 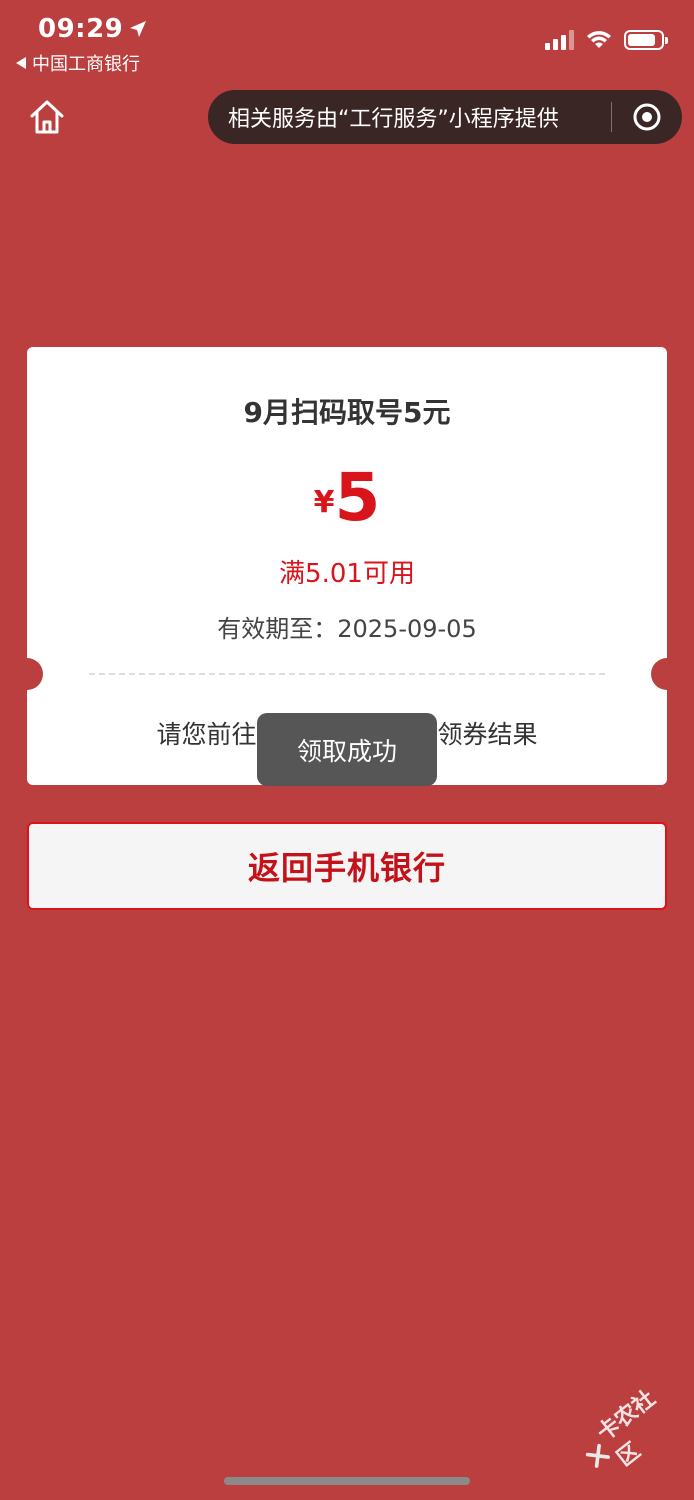 What do you see at coordinates (357, 497) in the screenshot?
I see `amount-value: 5` at bounding box center [357, 497].